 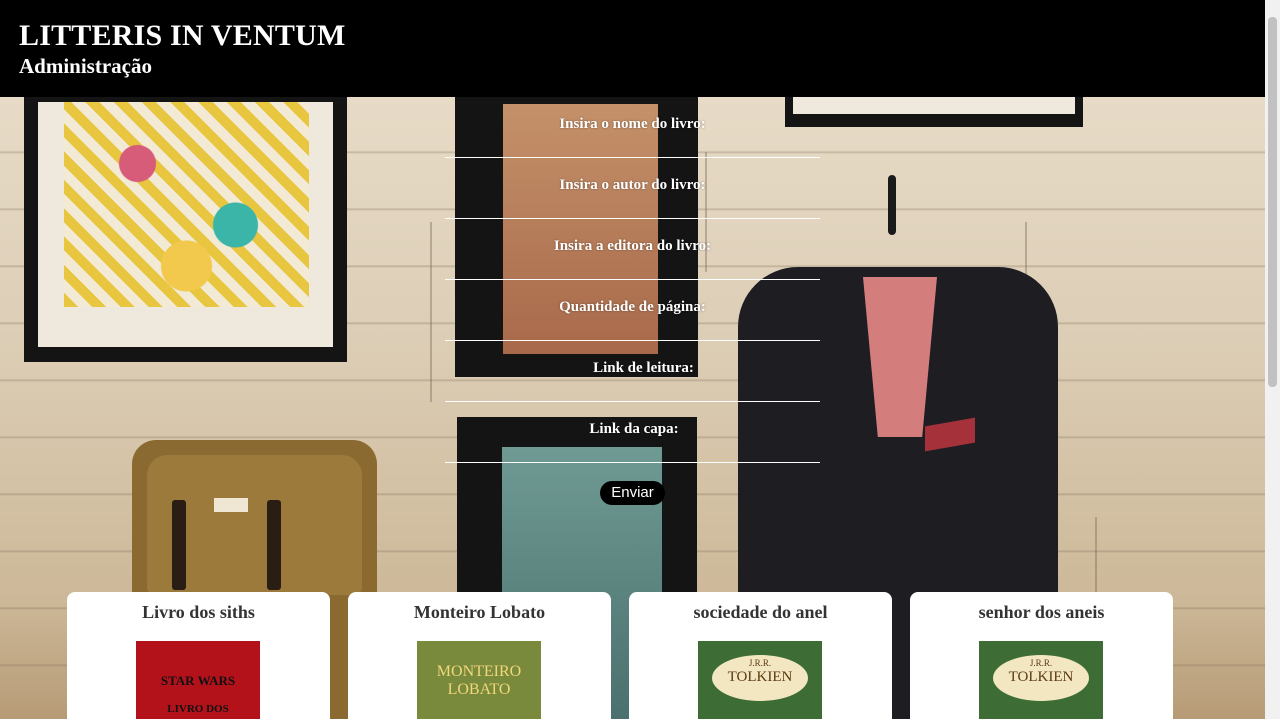 What do you see at coordinates (632, 185) in the screenshot?
I see `book-author-label: Insira o autor do livro:` at bounding box center [632, 185].